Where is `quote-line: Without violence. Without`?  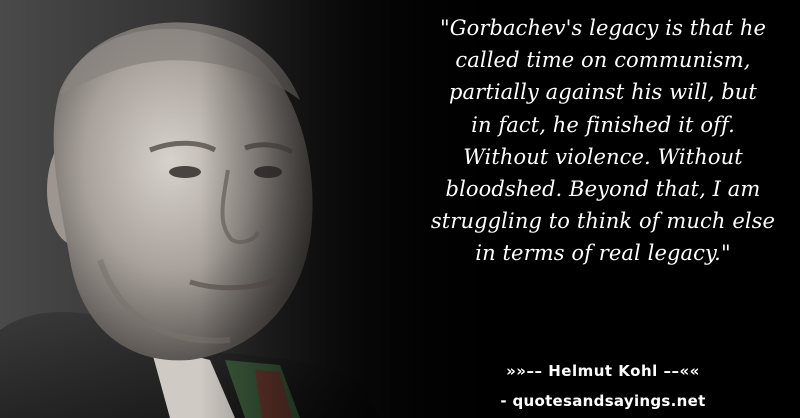 quote-line: Without violence. Without is located at coordinates (603, 156).